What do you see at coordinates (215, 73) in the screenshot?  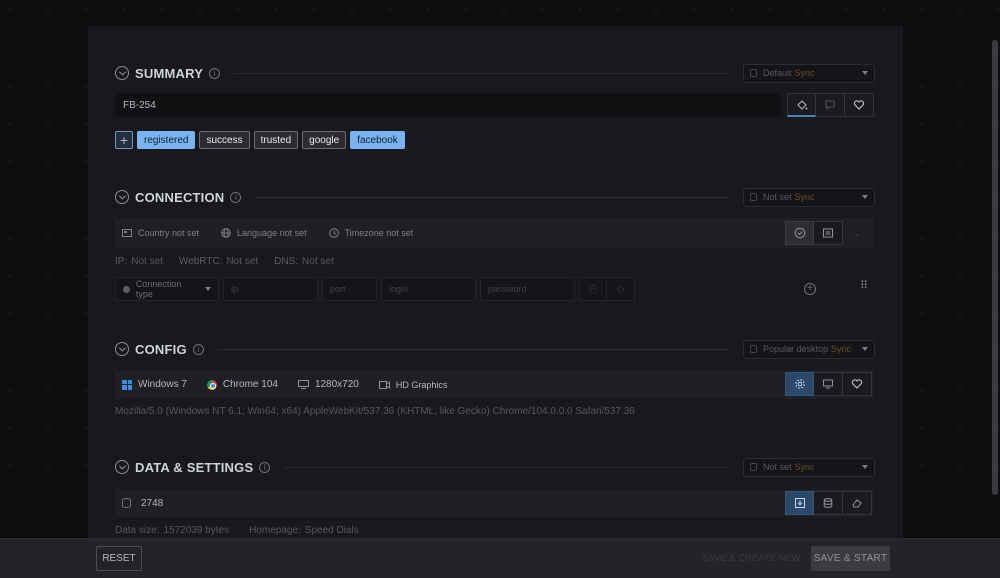 I see `summary-info-icon: i` at bounding box center [215, 73].